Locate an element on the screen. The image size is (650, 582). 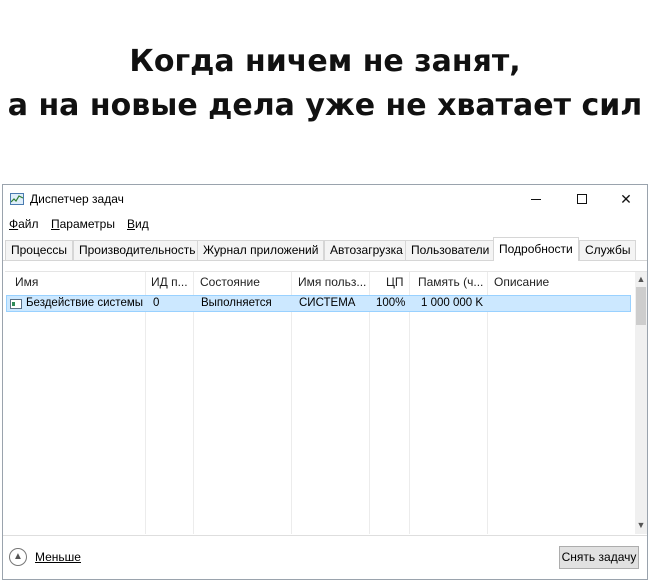
end-task-button: Снять задачу is located at coordinates (599, 557).